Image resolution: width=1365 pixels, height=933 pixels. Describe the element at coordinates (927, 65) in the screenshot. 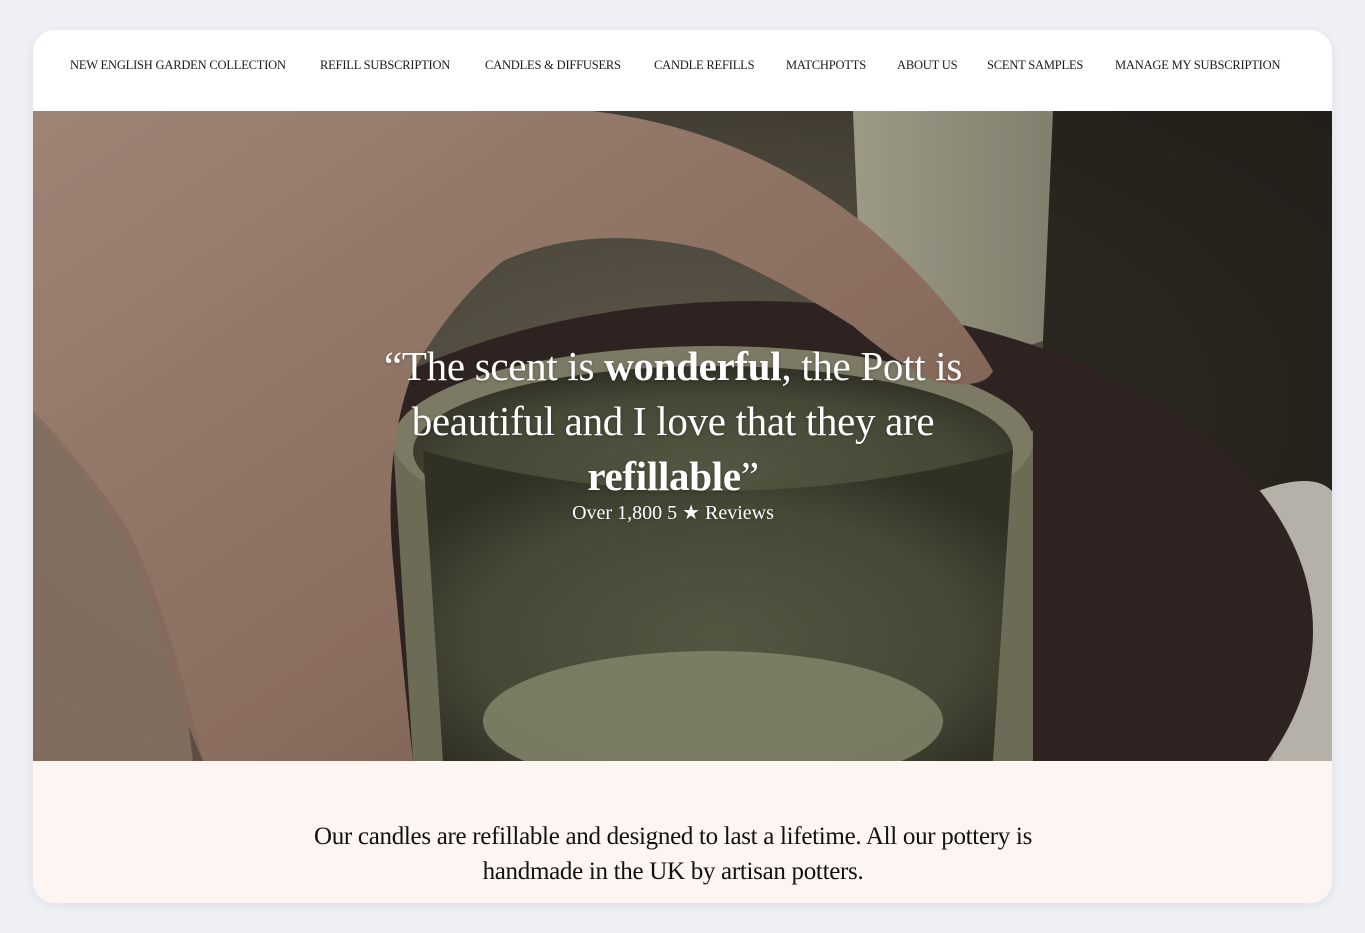

I see `nav-about-us: ABOUT US` at that location.